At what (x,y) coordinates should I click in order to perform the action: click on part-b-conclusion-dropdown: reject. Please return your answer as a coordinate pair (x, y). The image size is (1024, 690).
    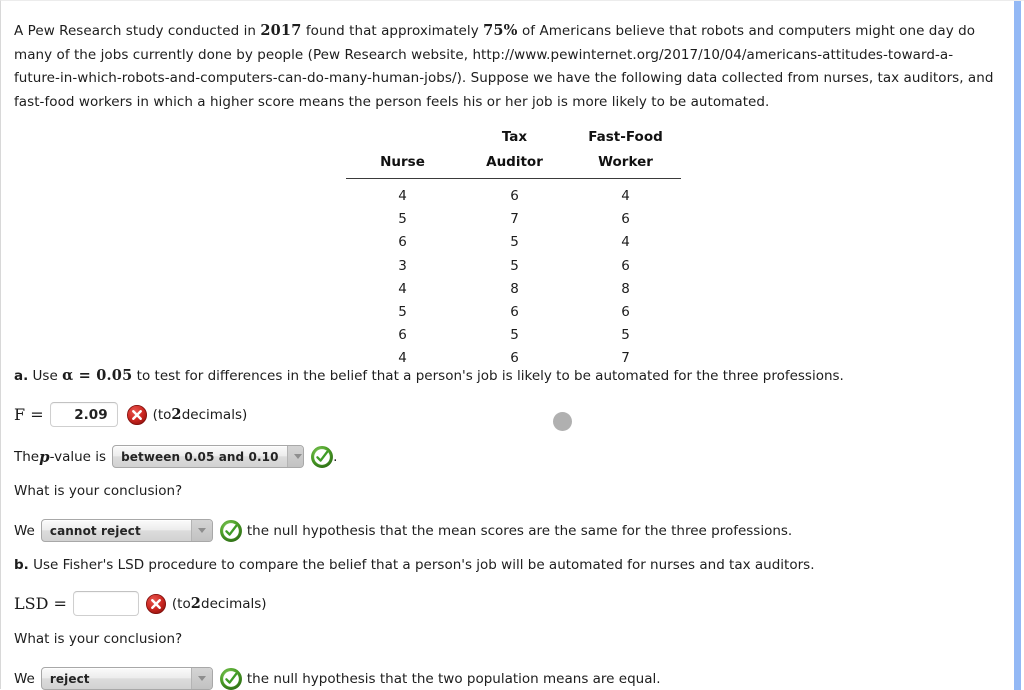
    Looking at the image, I should click on (126, 678).